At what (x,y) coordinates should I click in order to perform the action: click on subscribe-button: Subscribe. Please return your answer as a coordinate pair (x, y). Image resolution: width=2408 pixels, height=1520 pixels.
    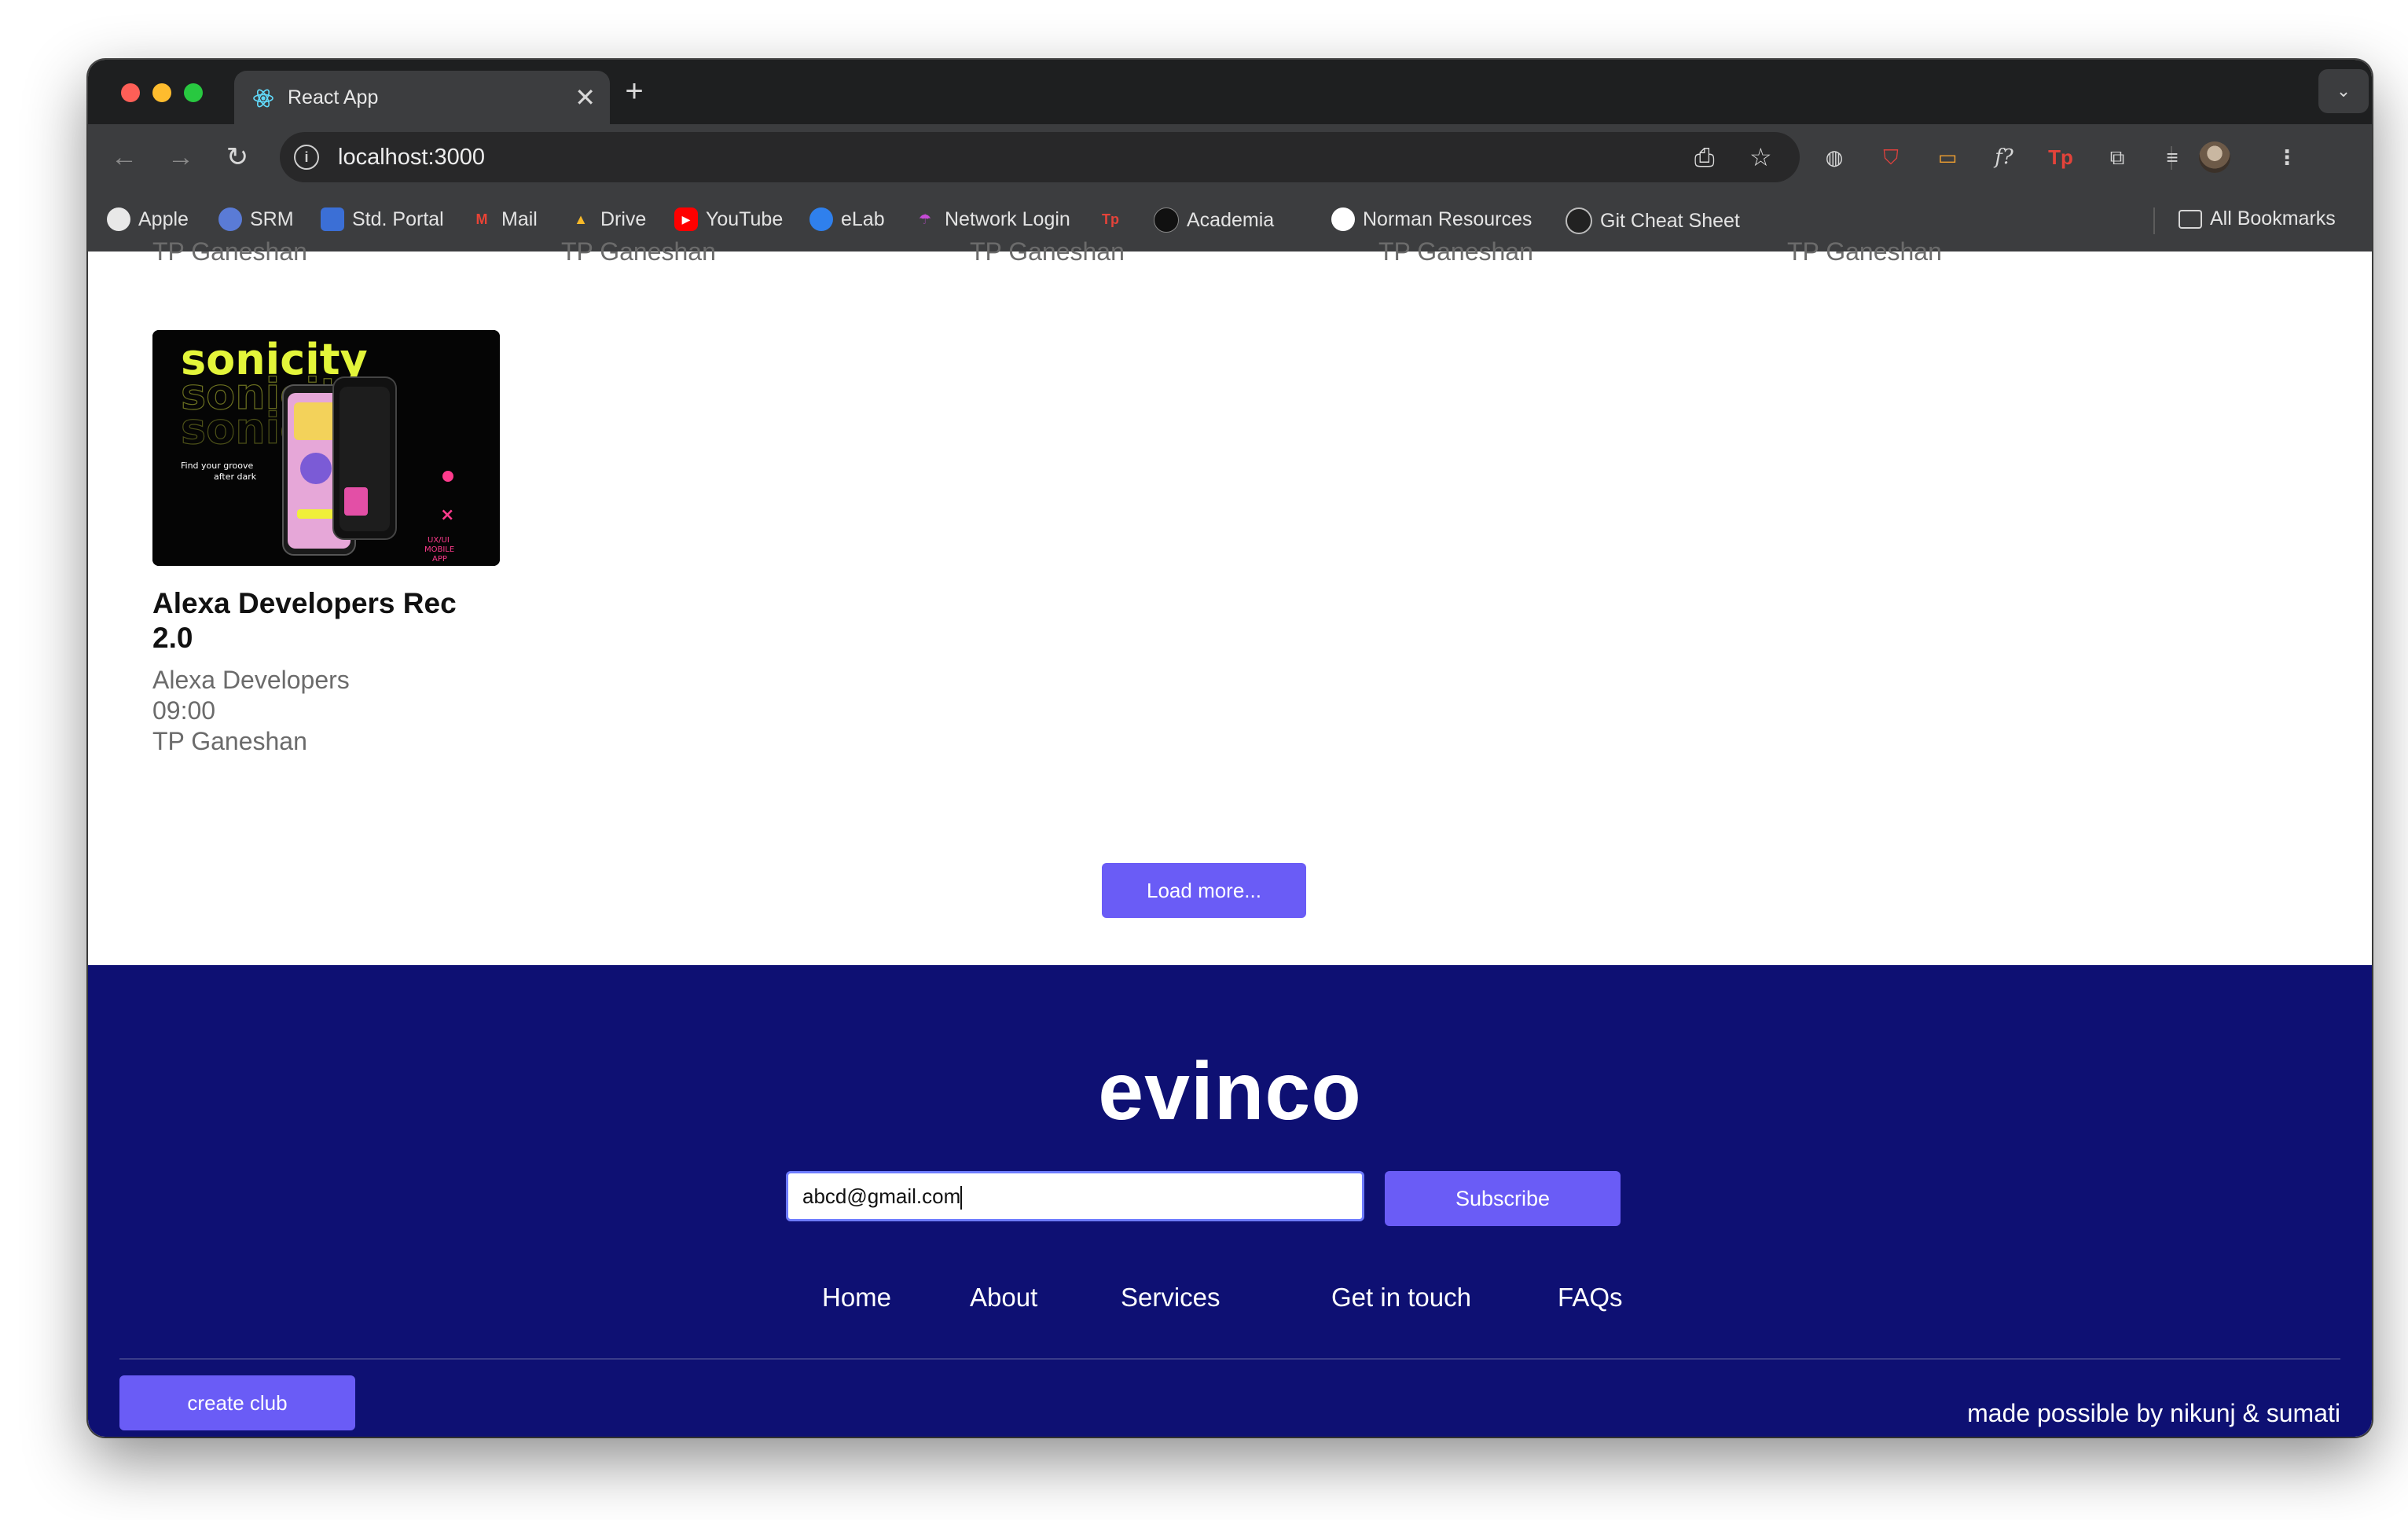
    Looking at the image, I should click on (1503, 1199).